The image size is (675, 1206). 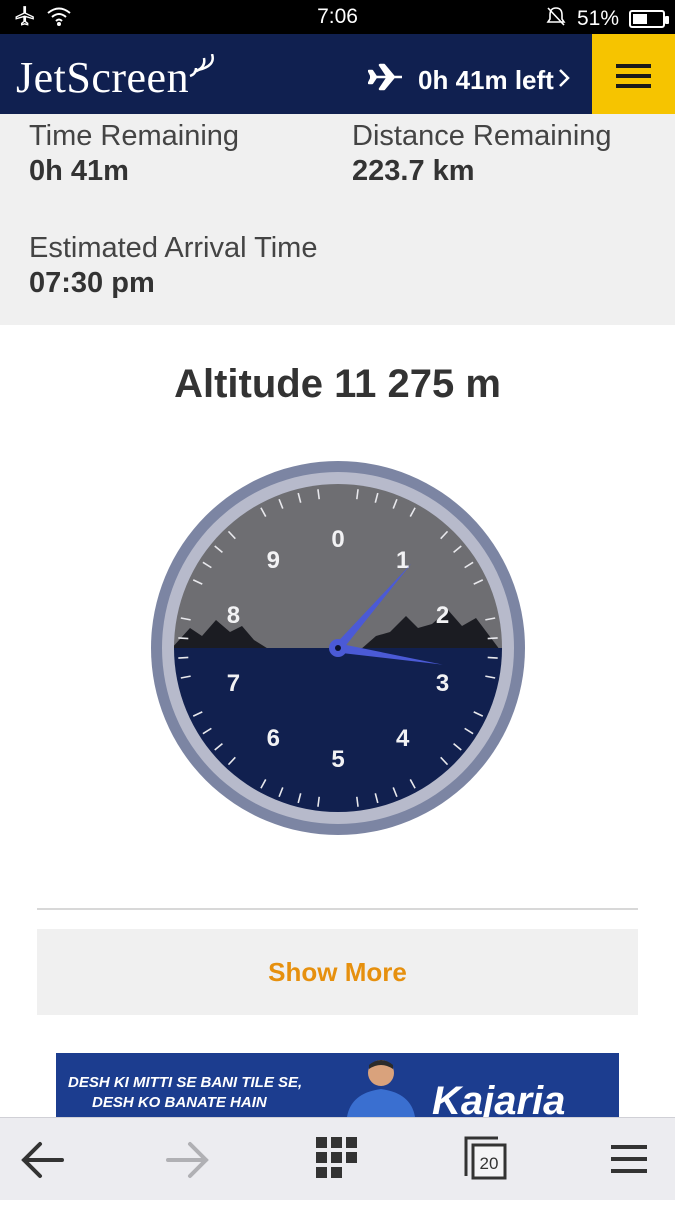 What do you see at coordinates (337, 539) in the screenshot?
I see `dial-number: 0` at bounding box center [337, 539].